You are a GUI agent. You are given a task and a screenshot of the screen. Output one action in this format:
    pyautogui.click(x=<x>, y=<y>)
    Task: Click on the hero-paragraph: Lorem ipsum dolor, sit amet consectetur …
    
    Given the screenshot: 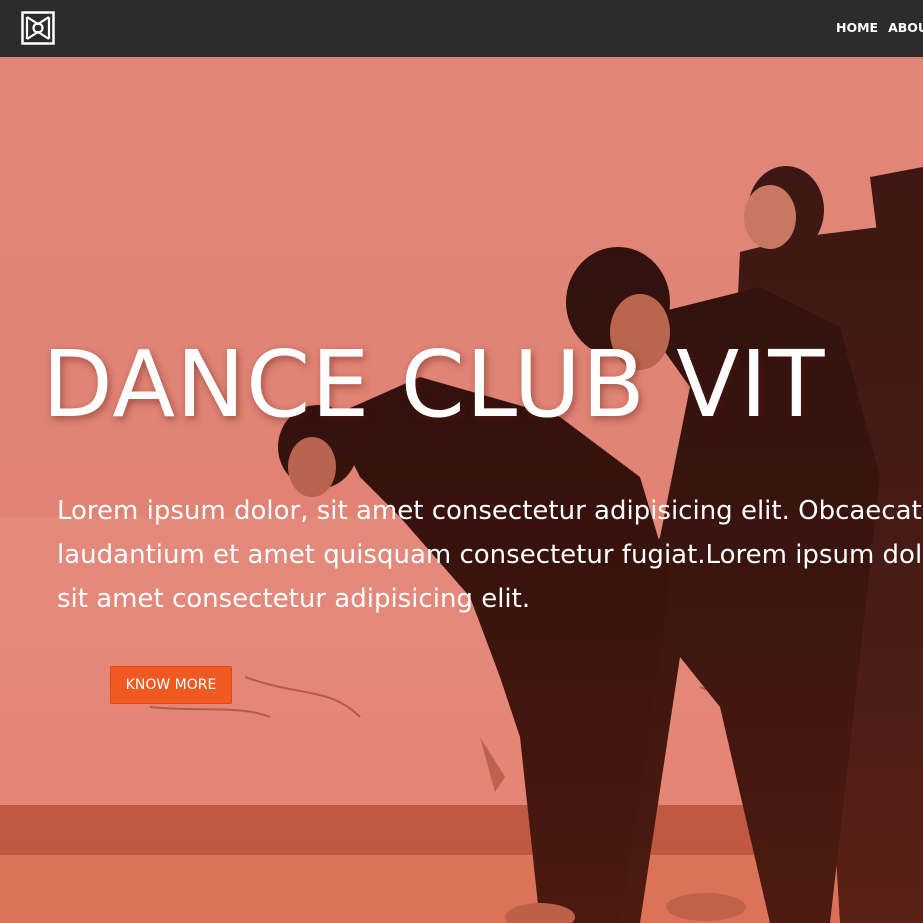 What is the action you would take?
    pyautogui.click(x=490, y=555)
    